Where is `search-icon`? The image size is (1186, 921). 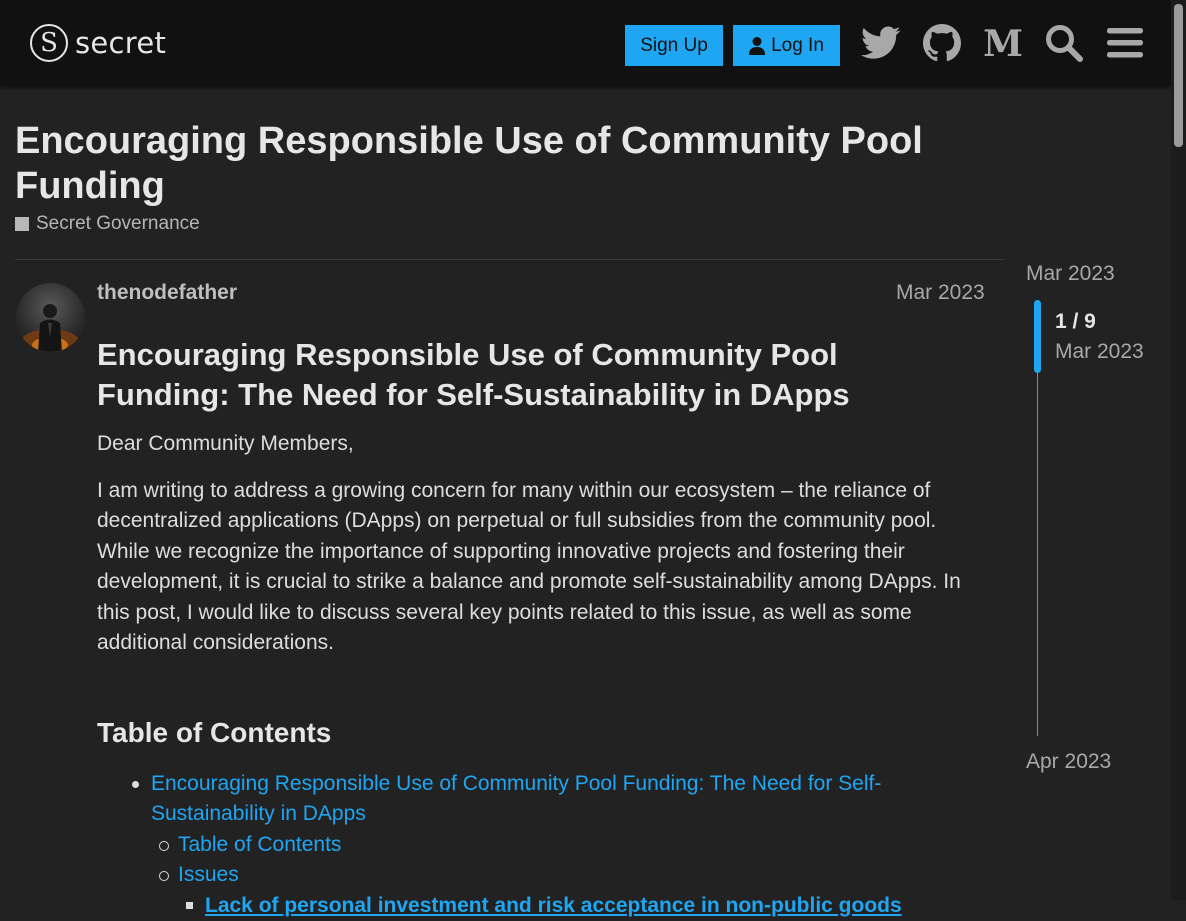 search-icon is located at coordinates (1064, 43).